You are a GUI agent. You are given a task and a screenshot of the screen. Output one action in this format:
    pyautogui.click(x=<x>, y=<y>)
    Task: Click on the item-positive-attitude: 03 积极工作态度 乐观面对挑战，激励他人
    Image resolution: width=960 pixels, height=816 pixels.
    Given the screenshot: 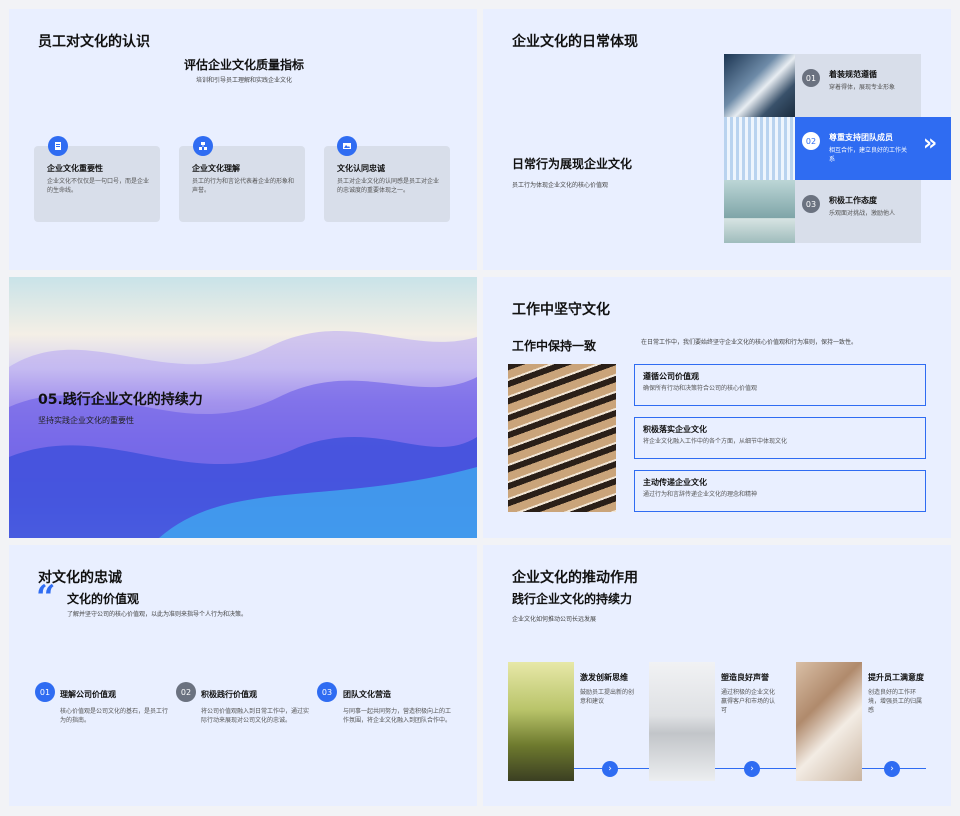 What is the action you would take?
    pyautogui.click(x=858, y=211)
    